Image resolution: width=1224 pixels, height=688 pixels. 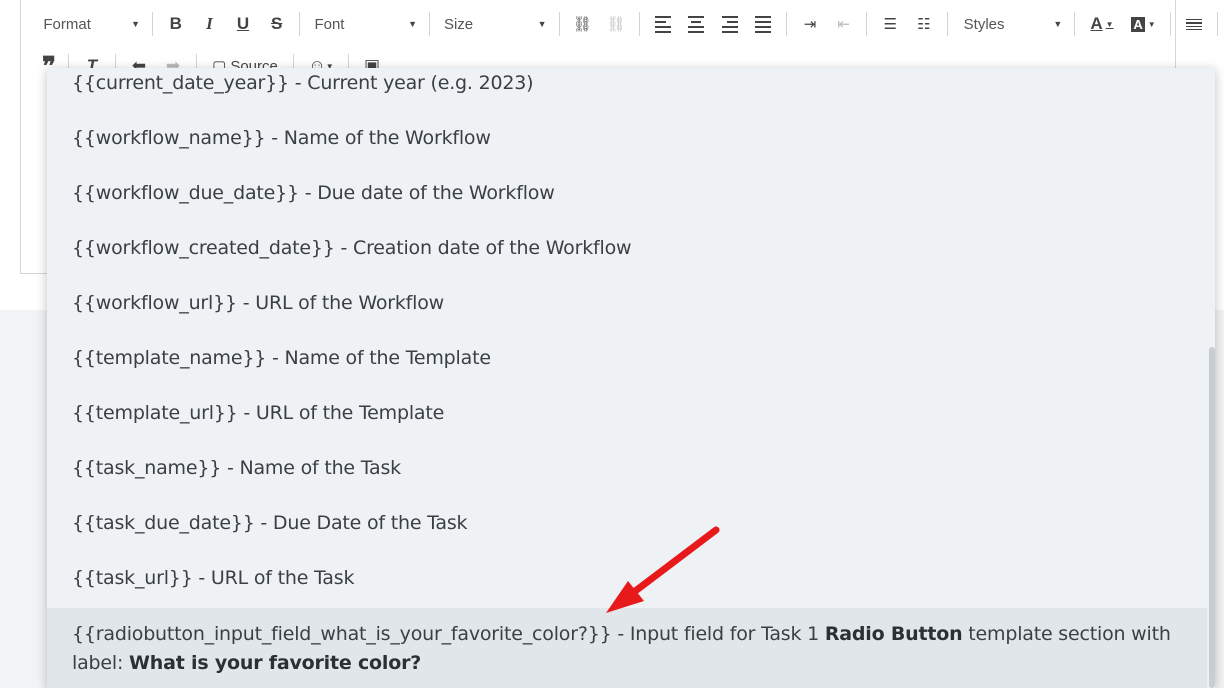 What do you see at coordinates (311, 468) in the screenshot?
I see `variable-description: - Name of the Task` at bounding box center [311, 468].